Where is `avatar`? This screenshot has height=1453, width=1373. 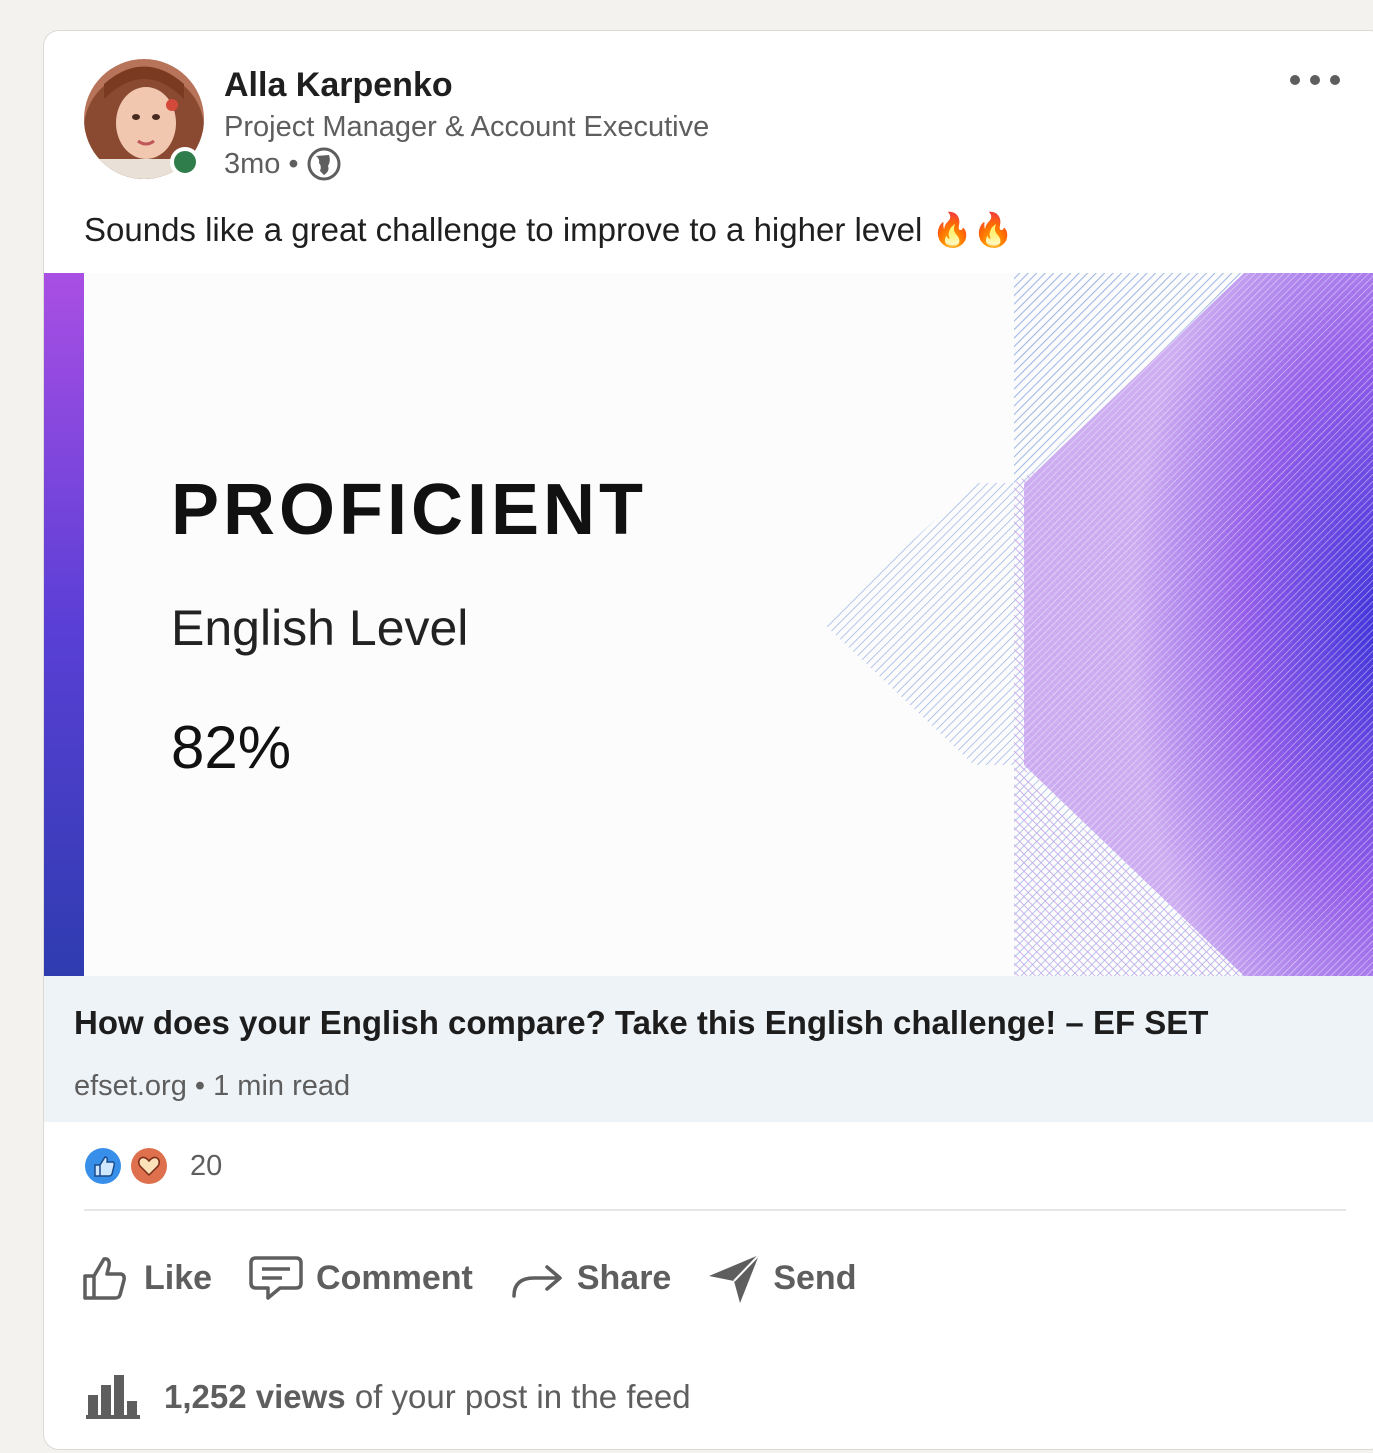 avatar is located at coordinates (144, 119).